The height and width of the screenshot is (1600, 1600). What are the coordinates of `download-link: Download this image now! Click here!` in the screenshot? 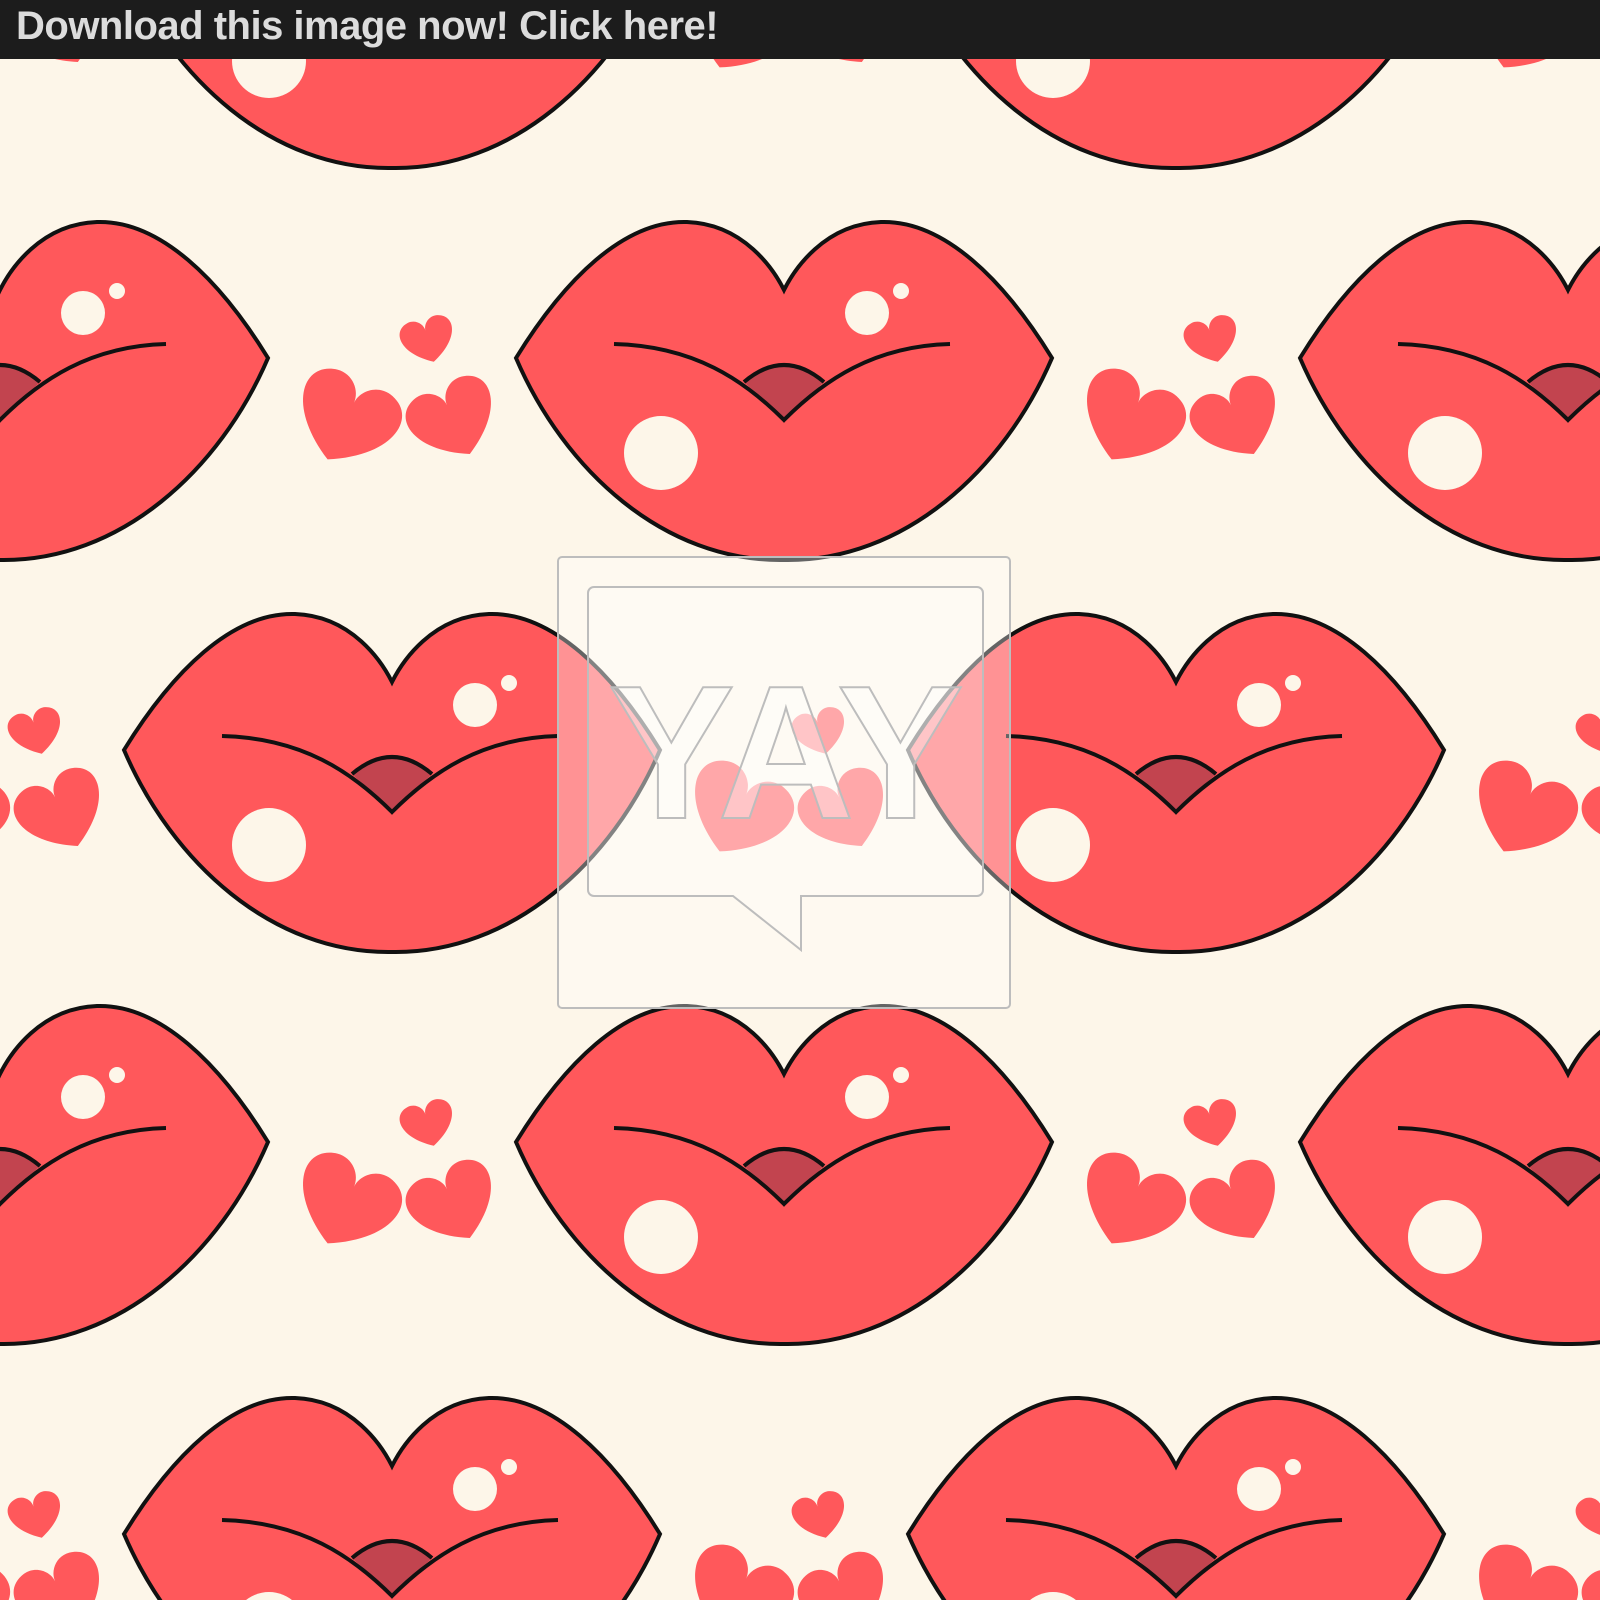 It's located at (367, 26).